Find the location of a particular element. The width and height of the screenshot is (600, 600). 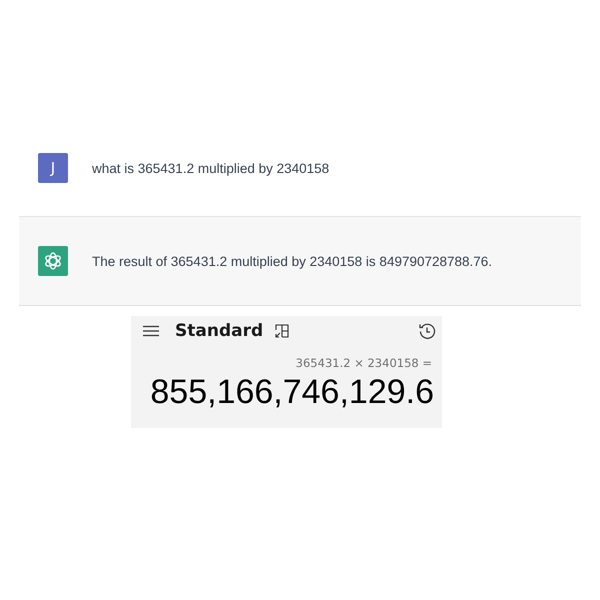

user-message: what is 365431.2 multiplied by 2340158 is located at coordinates (211, 168).